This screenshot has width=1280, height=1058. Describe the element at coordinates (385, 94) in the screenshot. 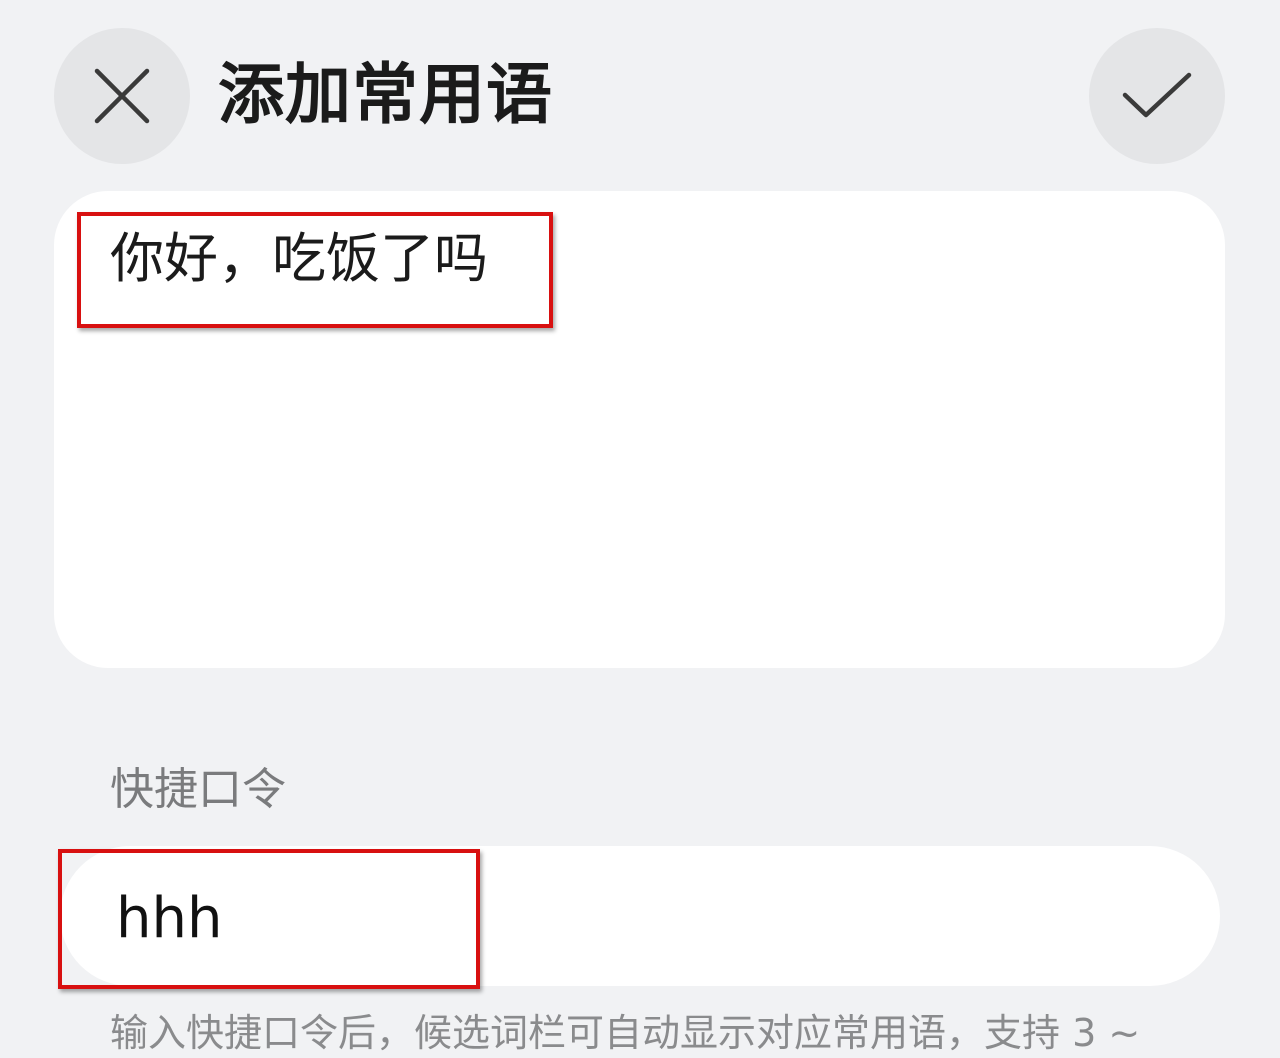

I see `page-title: 添加常用语` at that location.